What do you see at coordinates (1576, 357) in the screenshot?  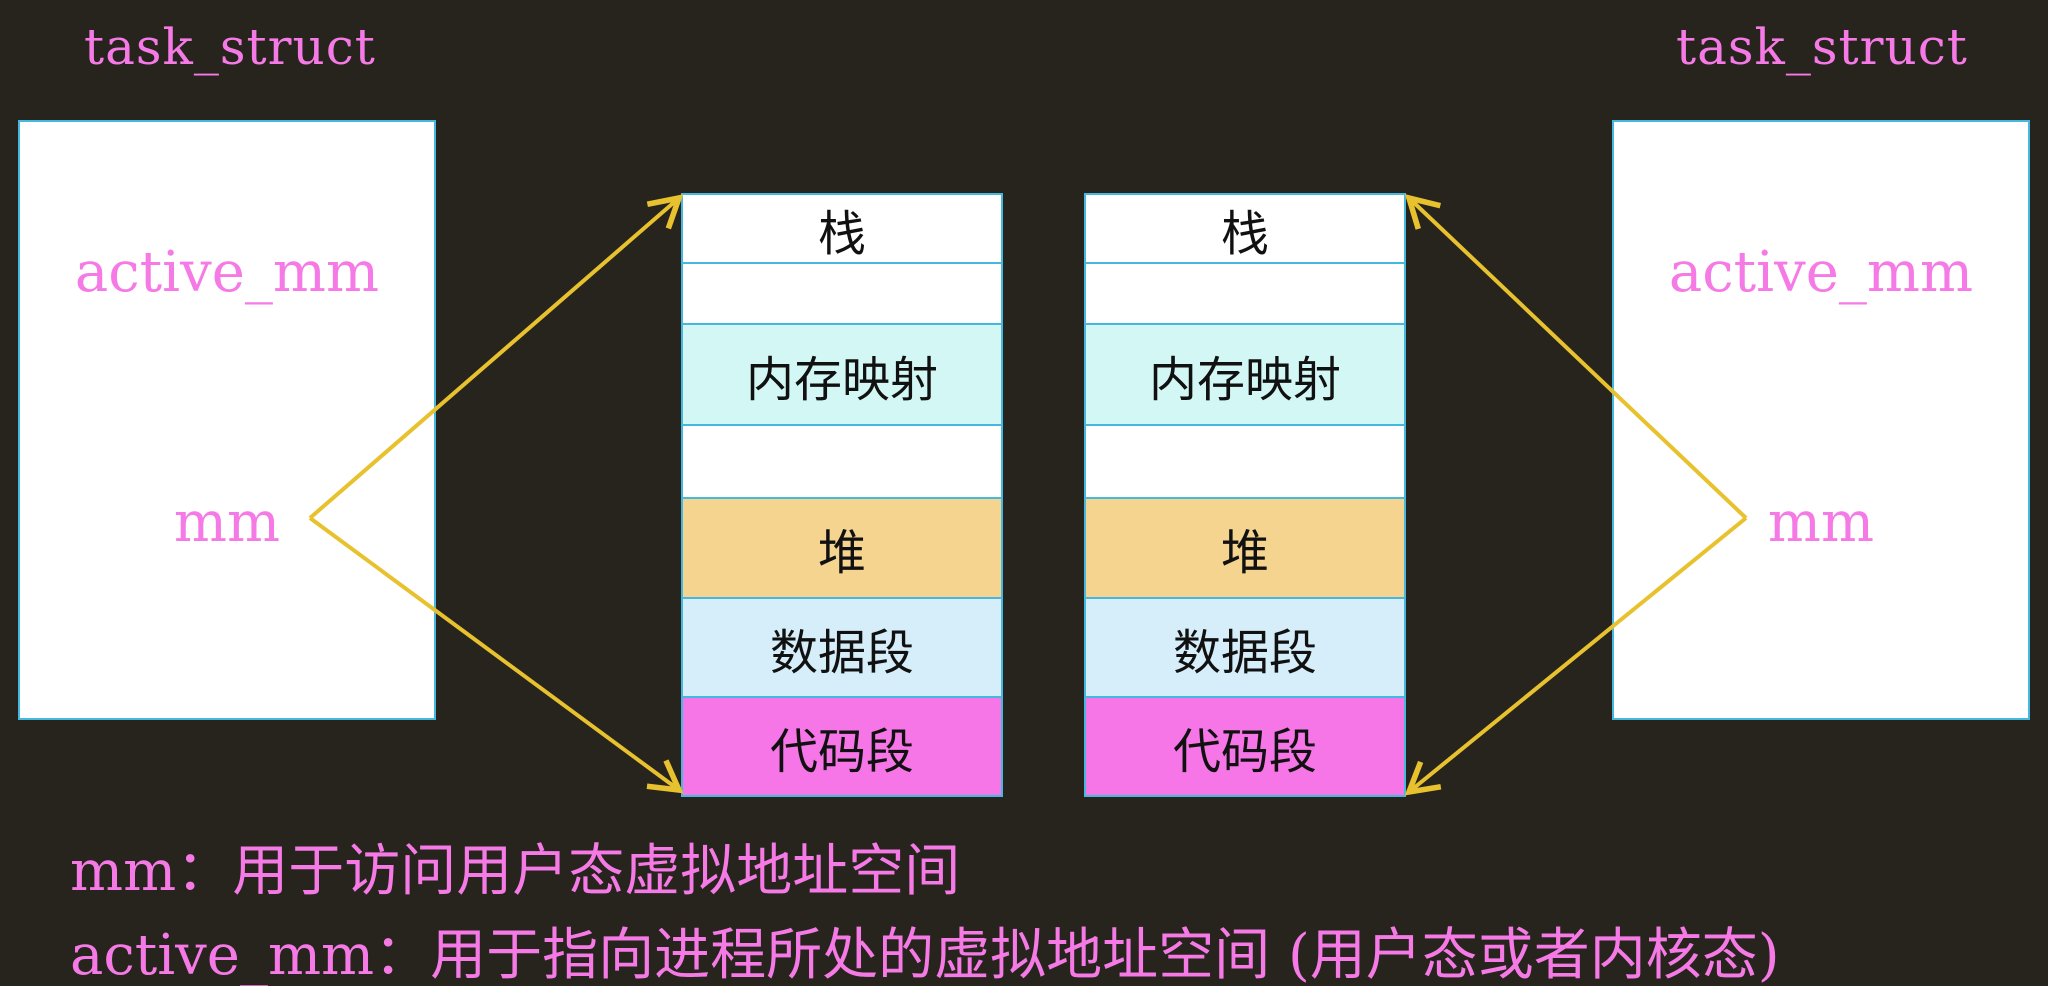 I see `right-arrow-to-stack` at bounding box center [1576, 357].